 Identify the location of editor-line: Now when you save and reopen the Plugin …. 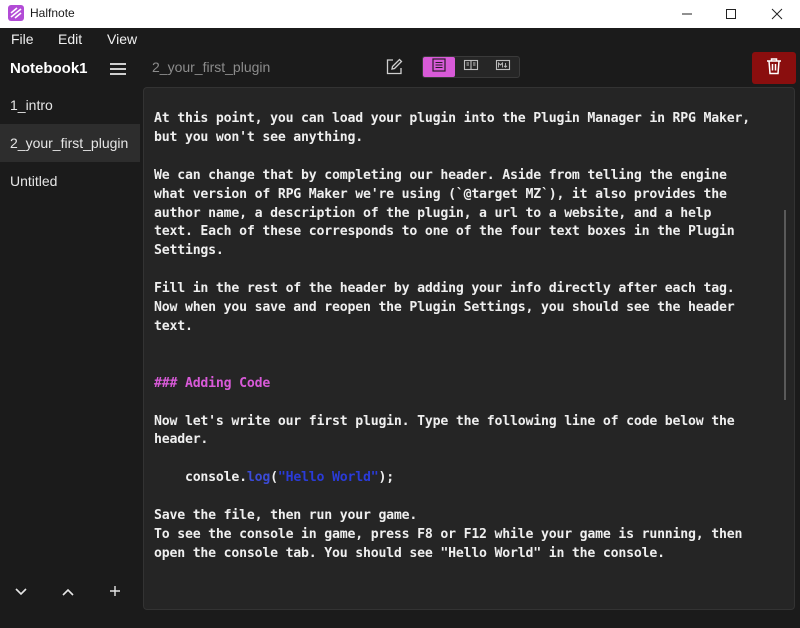
(444, 308).